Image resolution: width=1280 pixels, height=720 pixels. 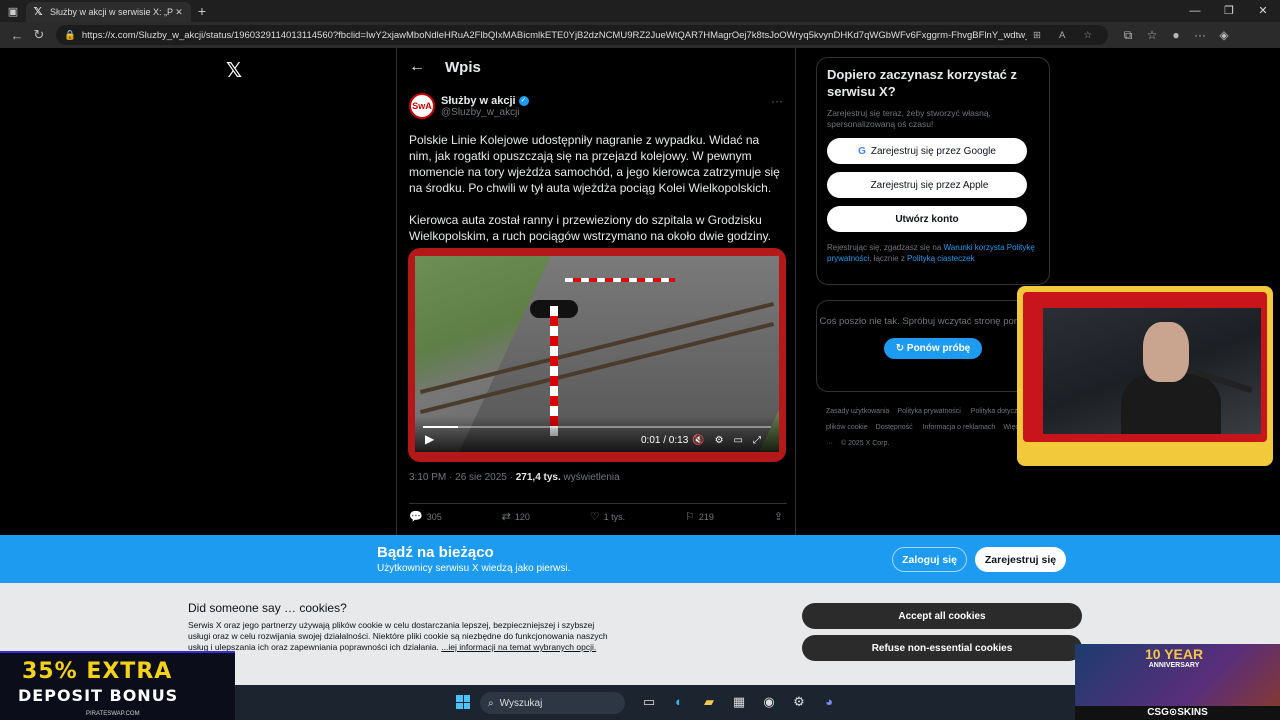 What do you see at coordinates (928, 411) in the screenshot?
I see `footer-link: Polityka prywatności` at bounding box center [928, 411].